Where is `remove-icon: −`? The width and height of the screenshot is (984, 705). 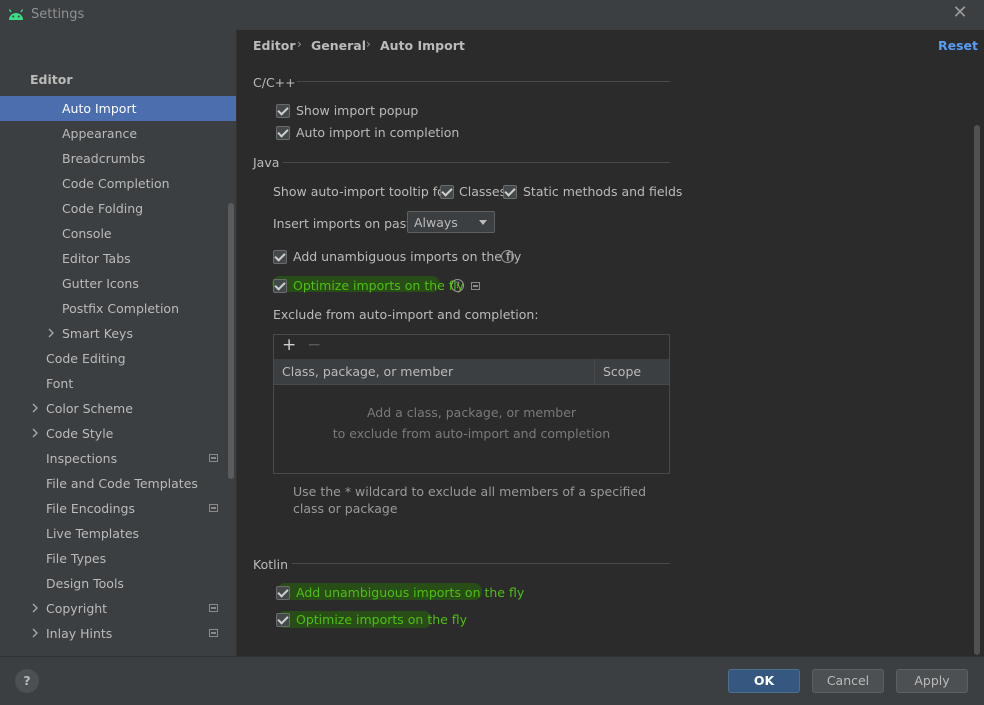 remove-icon: − is located at coordinates (314, 345).